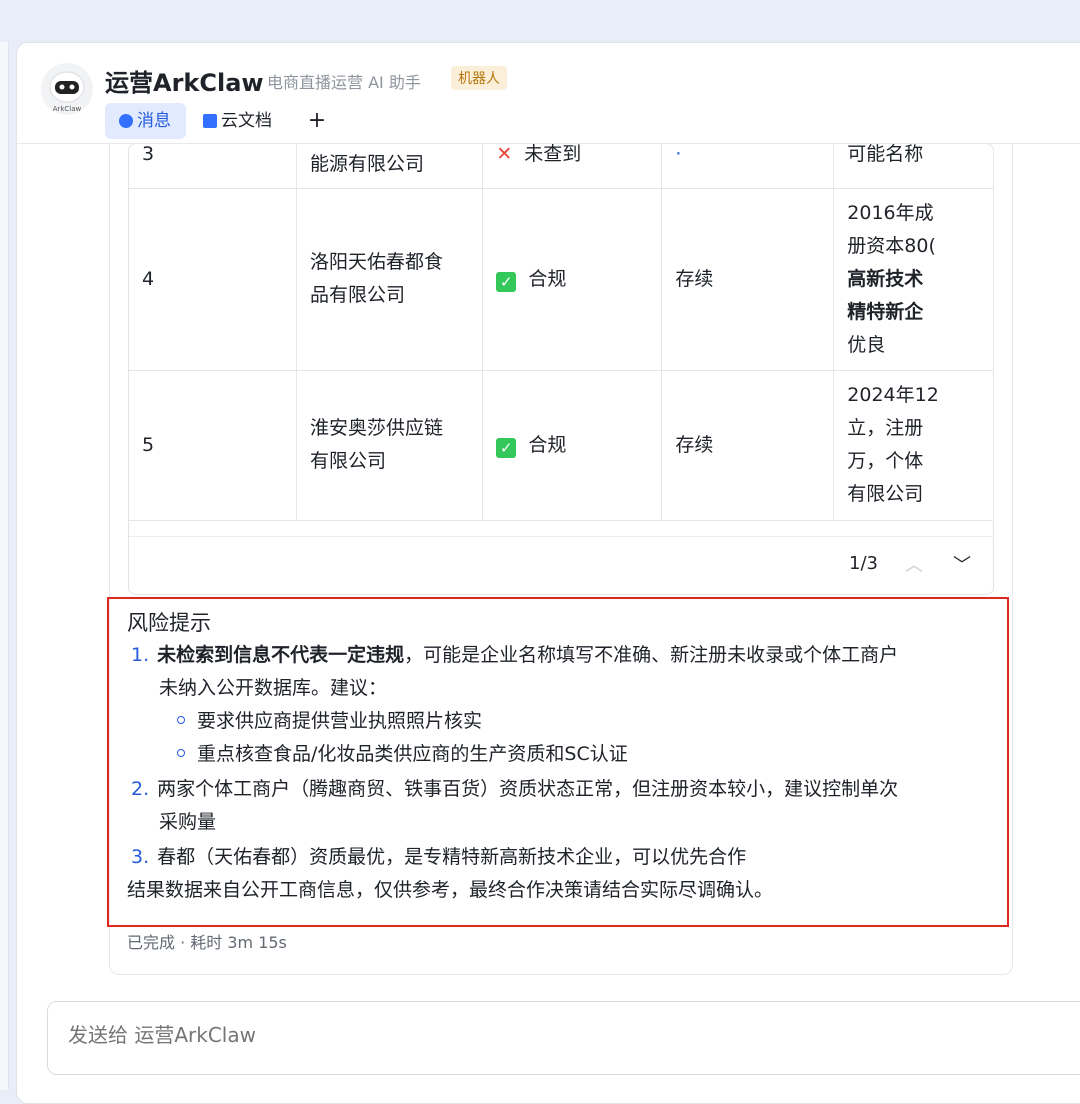 The height and width of the screenshot is (1104, 1080). What do you see at coordinates (213, 445) in the screenshot?
I see `row-number: 5` at bounding box center [213, 445].